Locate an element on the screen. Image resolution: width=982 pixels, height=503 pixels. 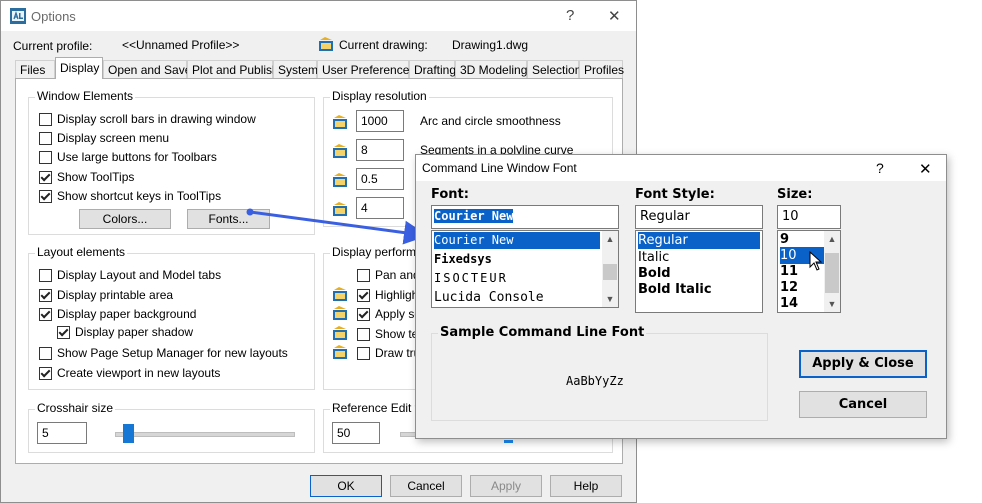
size-list-scrollbar: ▲ ▼ is located at coordinates (832, 271).